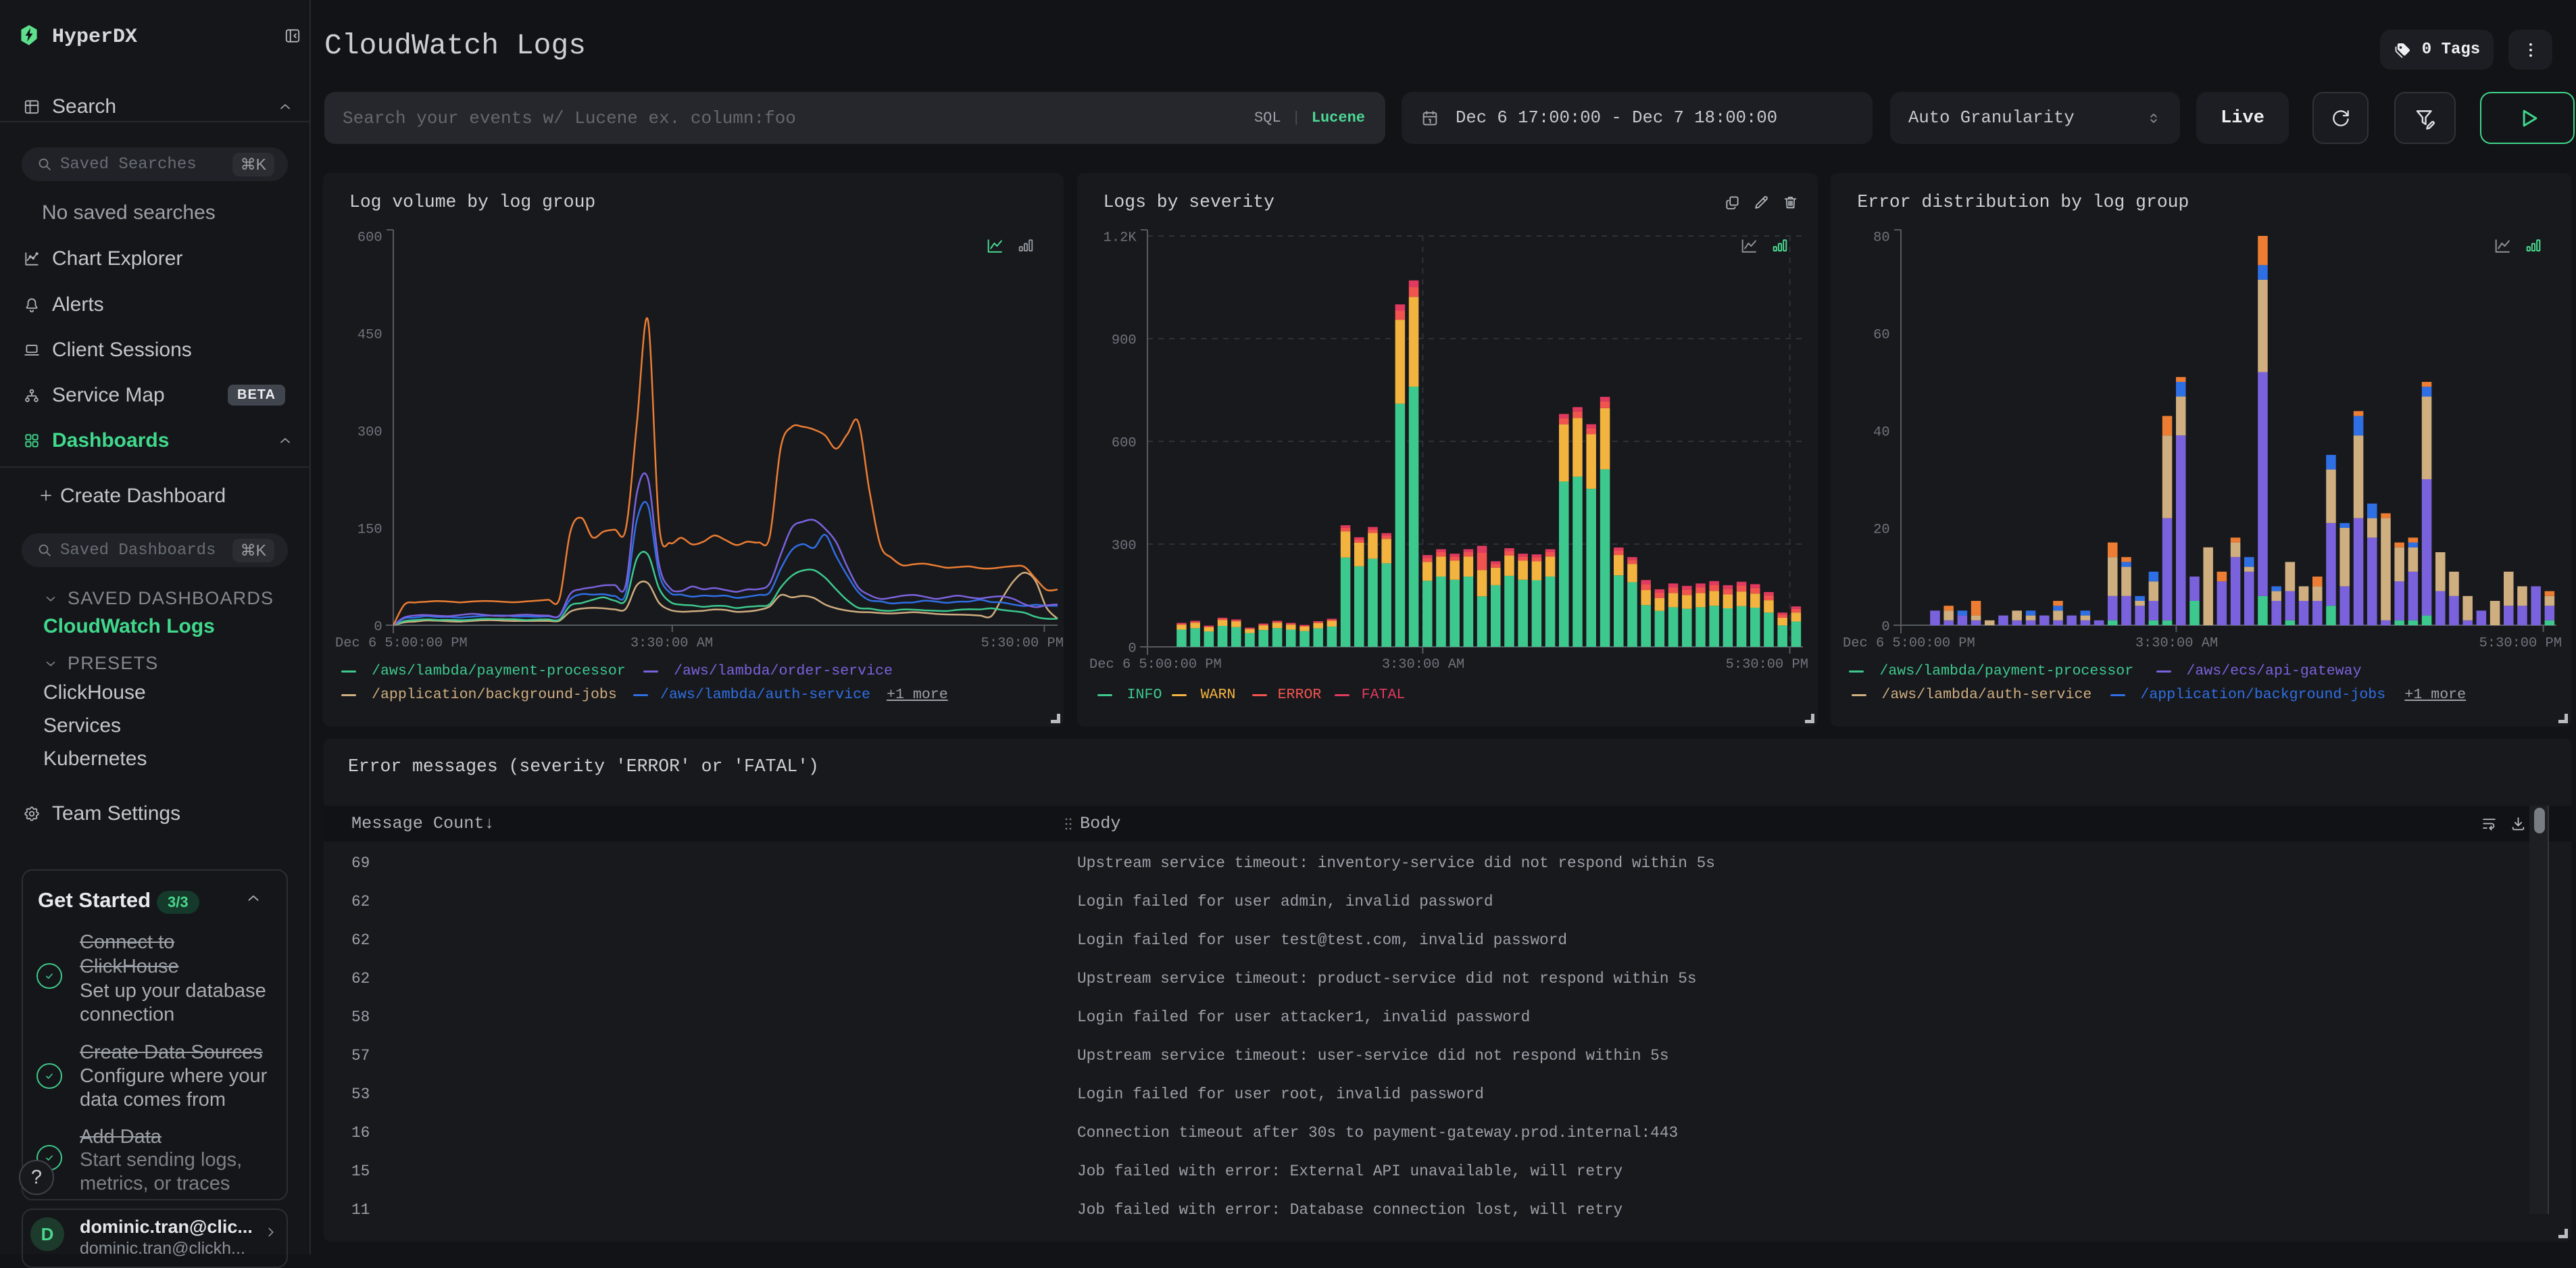  Describe the element at coordinates (369, 530) in the screenshot. I see `svg-text: 150` at that location.